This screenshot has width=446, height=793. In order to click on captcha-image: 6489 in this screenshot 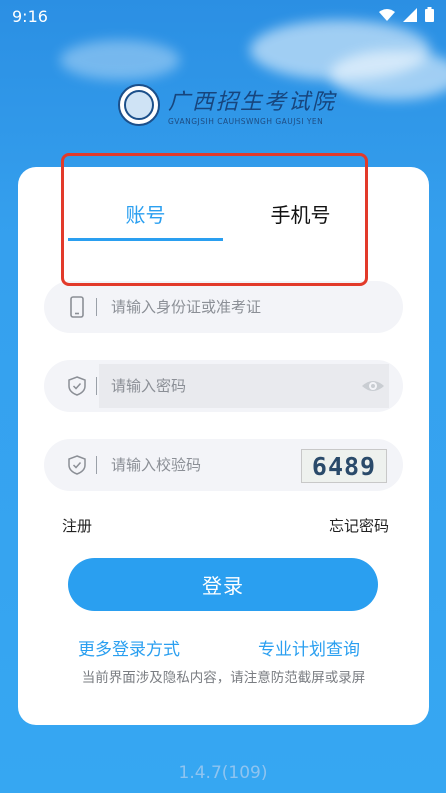, I will do `click(344, 466)`.